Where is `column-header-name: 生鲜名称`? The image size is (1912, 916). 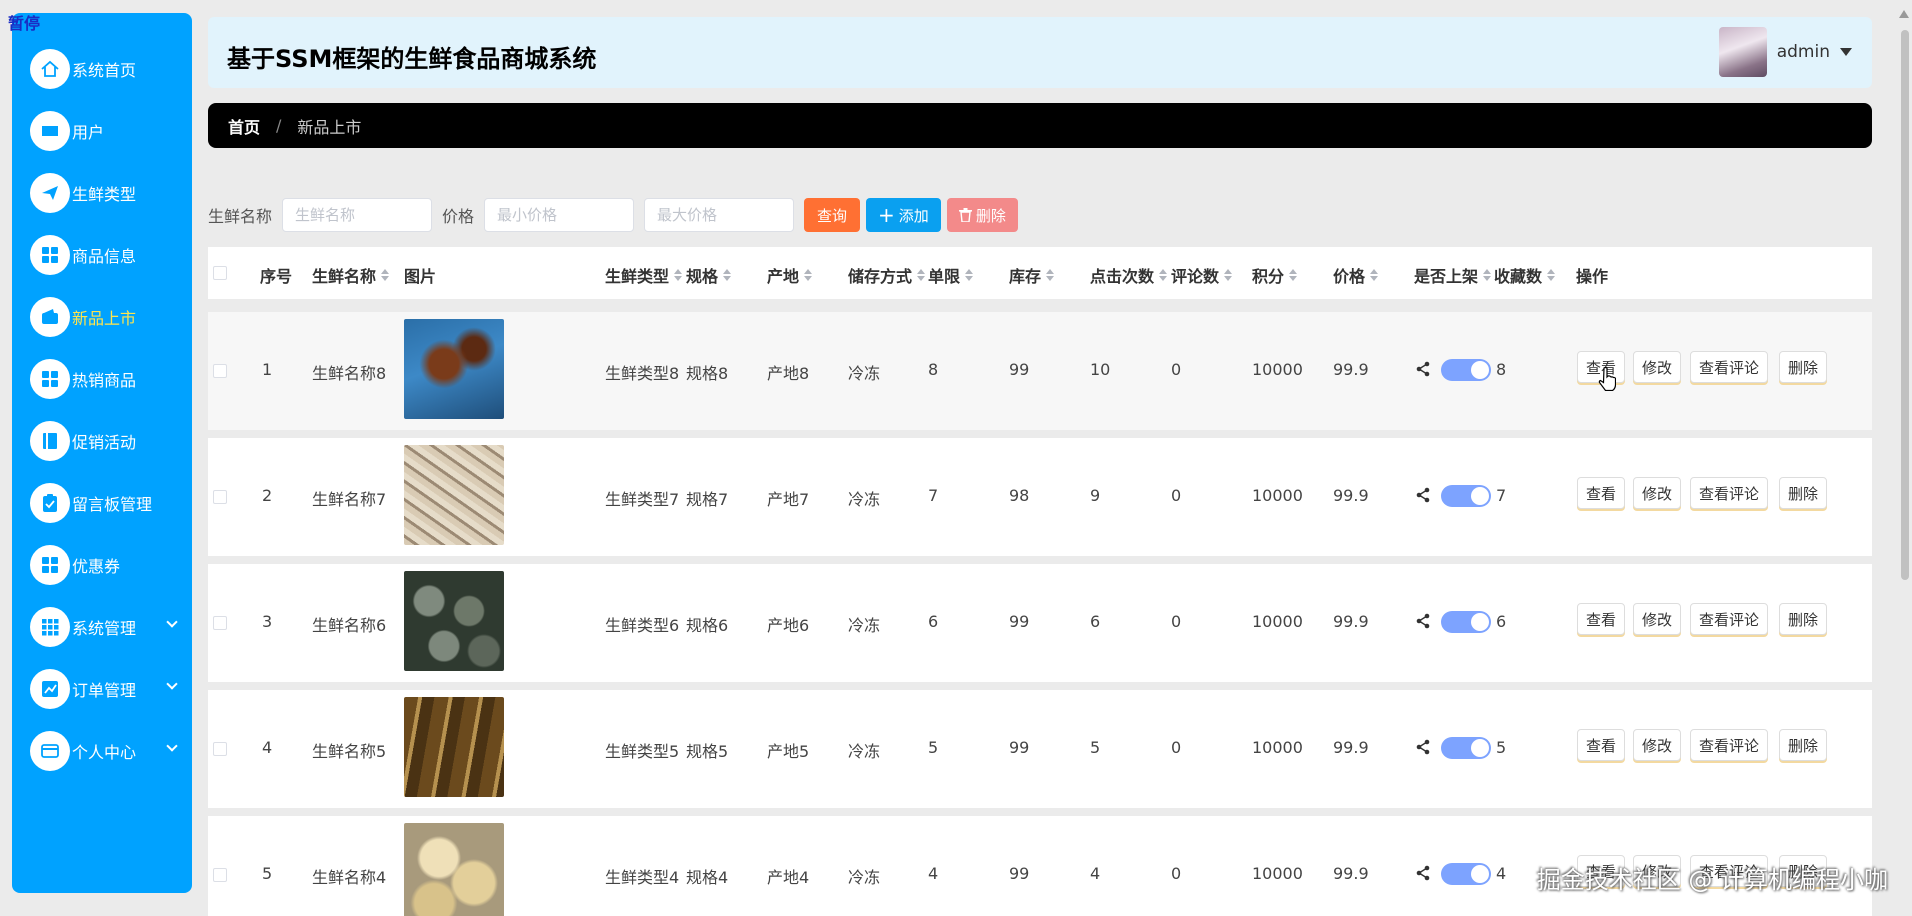
column-header-name: 生鲜名称 is located at coordinates (351, 275).